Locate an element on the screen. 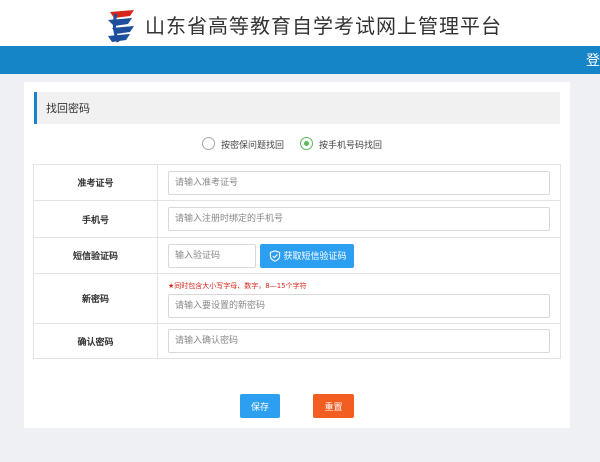 This screenshot has width=600, height=462. sms-button-label: 获取短信验证码 is located at coordinates (315, 257).